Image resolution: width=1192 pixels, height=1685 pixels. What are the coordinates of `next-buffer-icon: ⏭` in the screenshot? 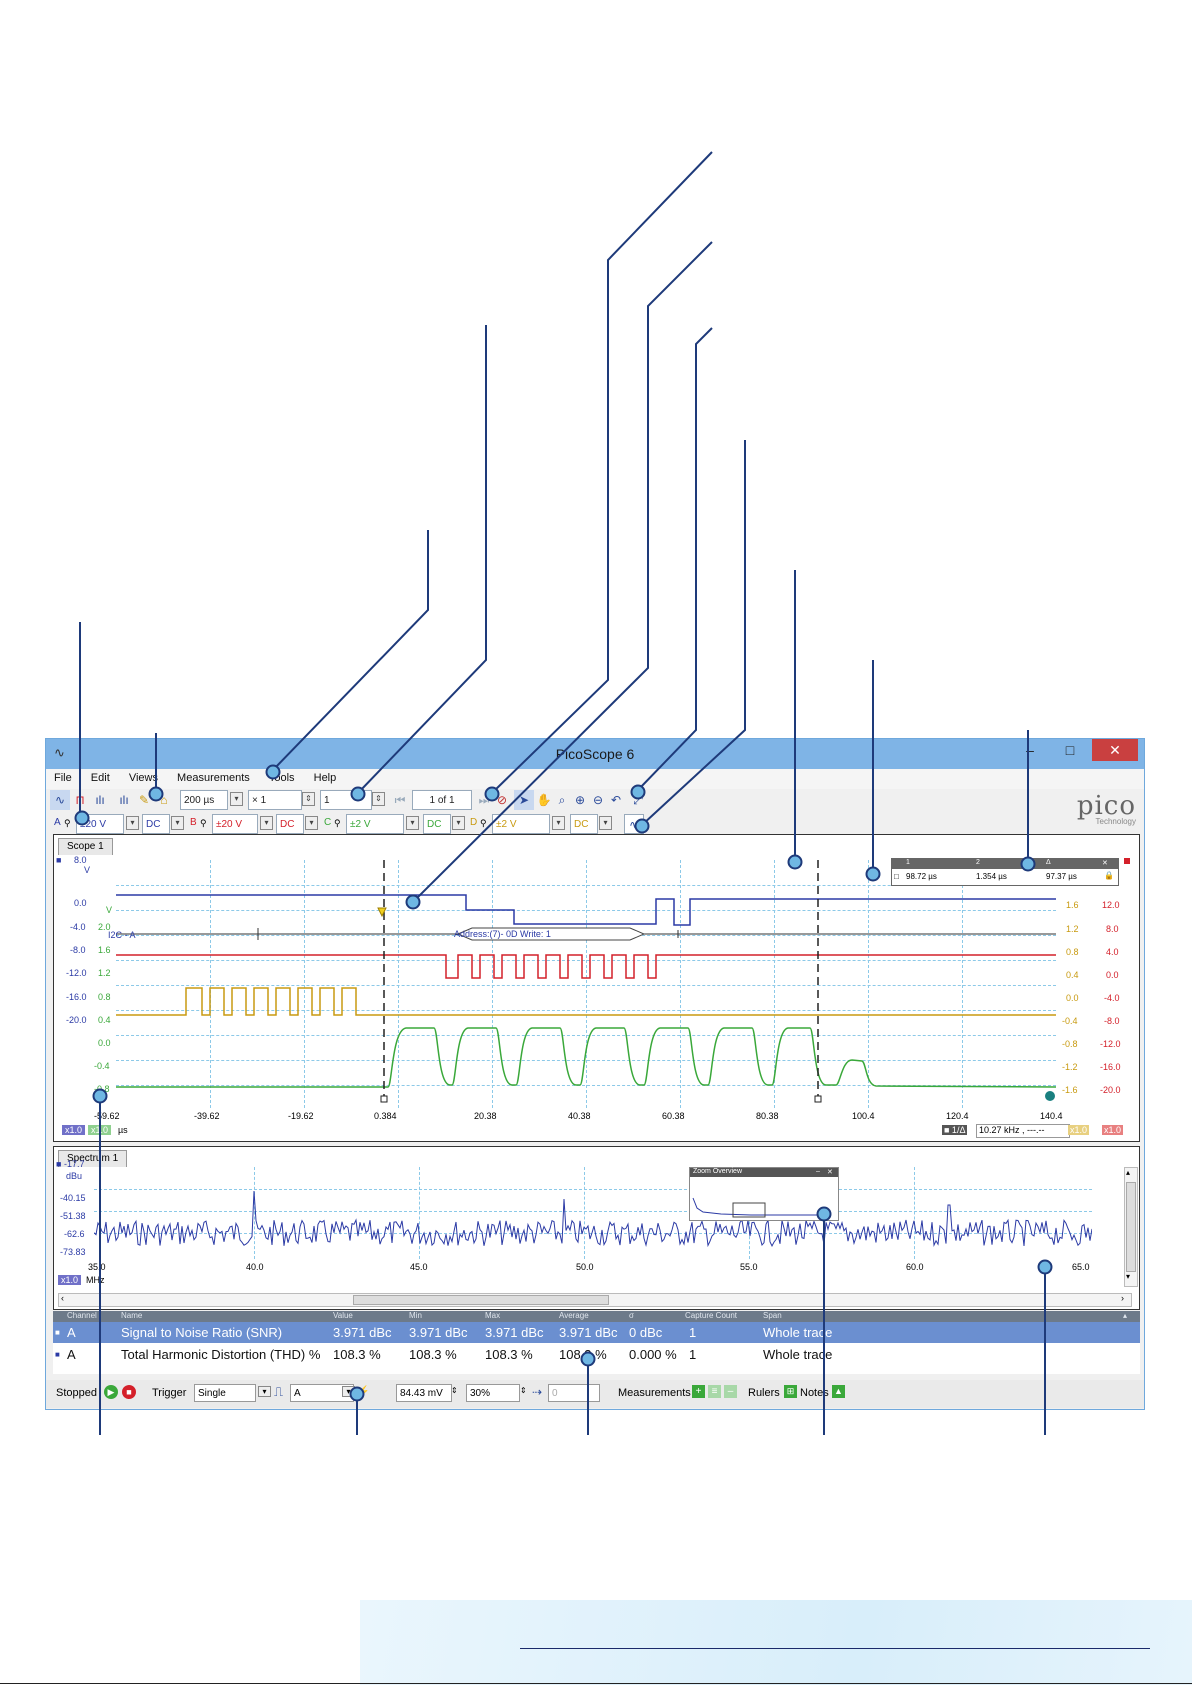 It's located at (484, 800).